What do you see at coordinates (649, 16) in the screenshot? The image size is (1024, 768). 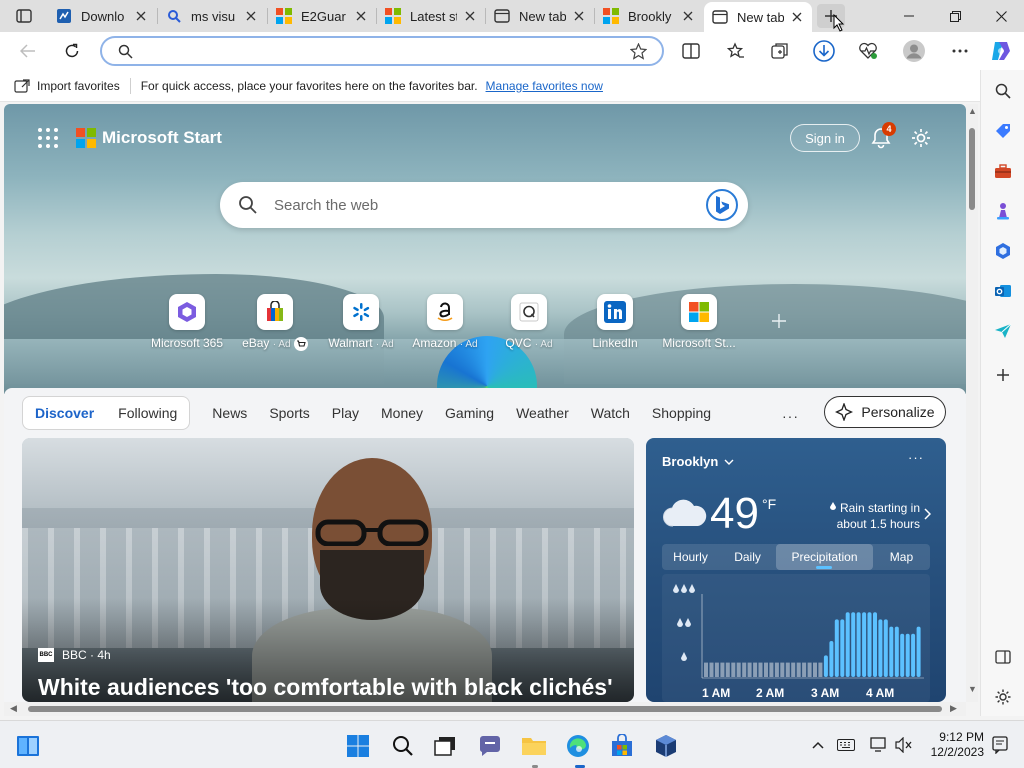 I see `tab-brooklyn: Brookly` at bounding box center [649, 16].